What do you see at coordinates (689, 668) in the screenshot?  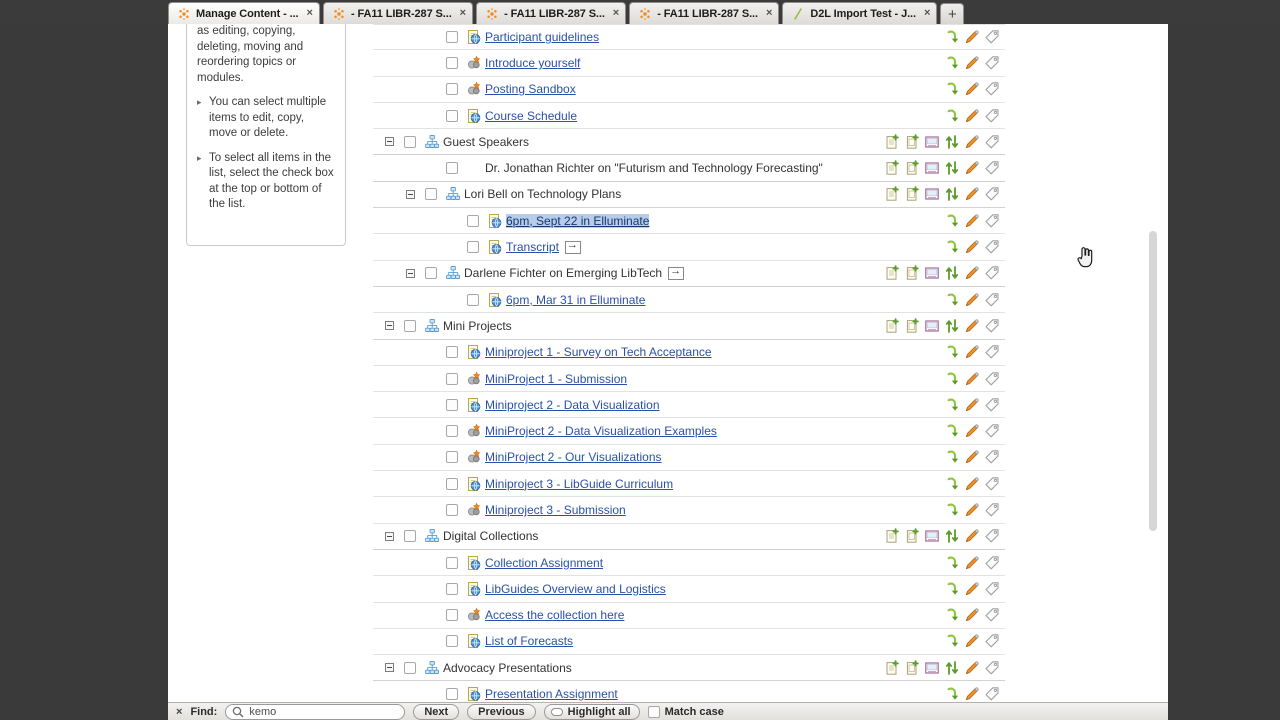 I see `module-row: Advocacy Presentations` at bounding box center [689, 668].